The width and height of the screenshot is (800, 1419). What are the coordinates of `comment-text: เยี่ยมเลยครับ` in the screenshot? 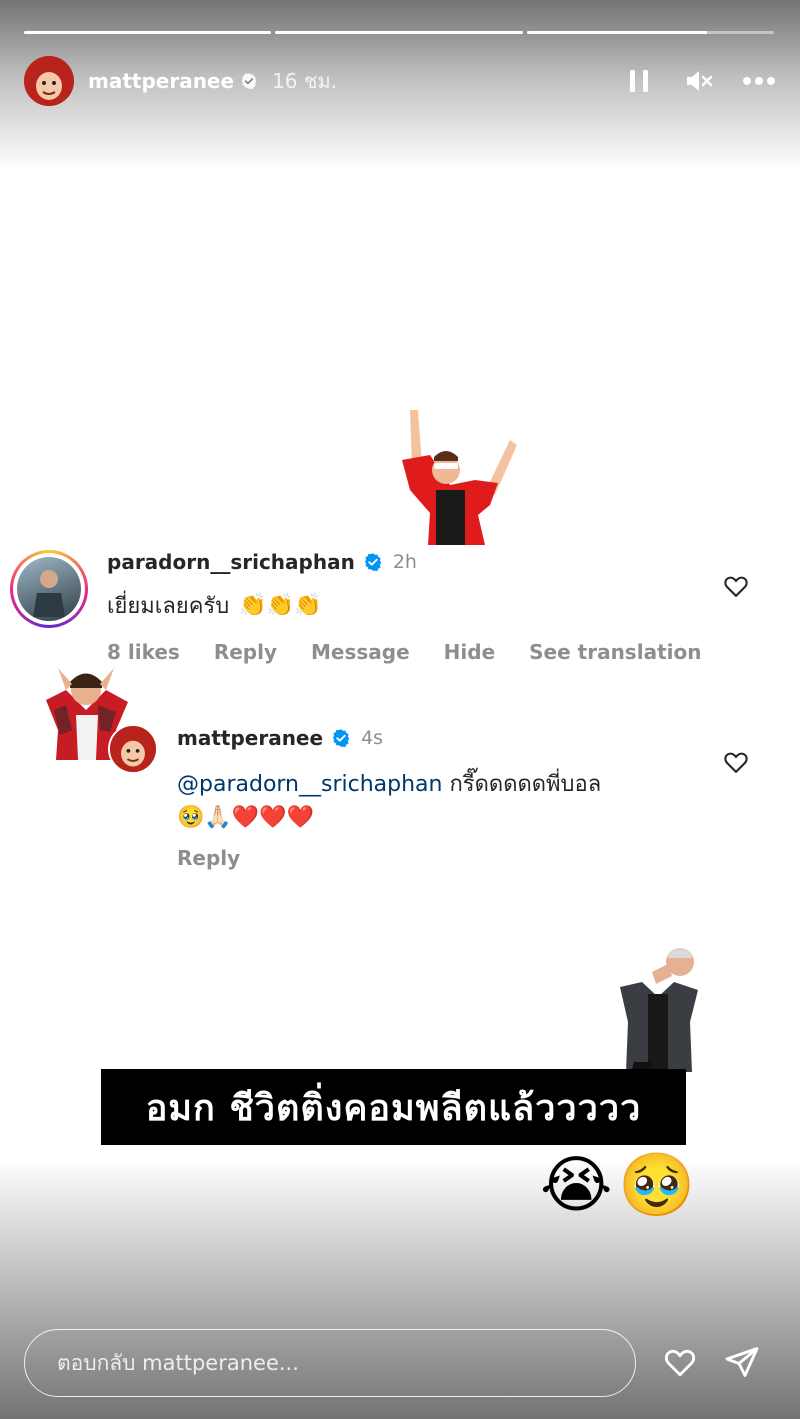 It's located at (168, 606).